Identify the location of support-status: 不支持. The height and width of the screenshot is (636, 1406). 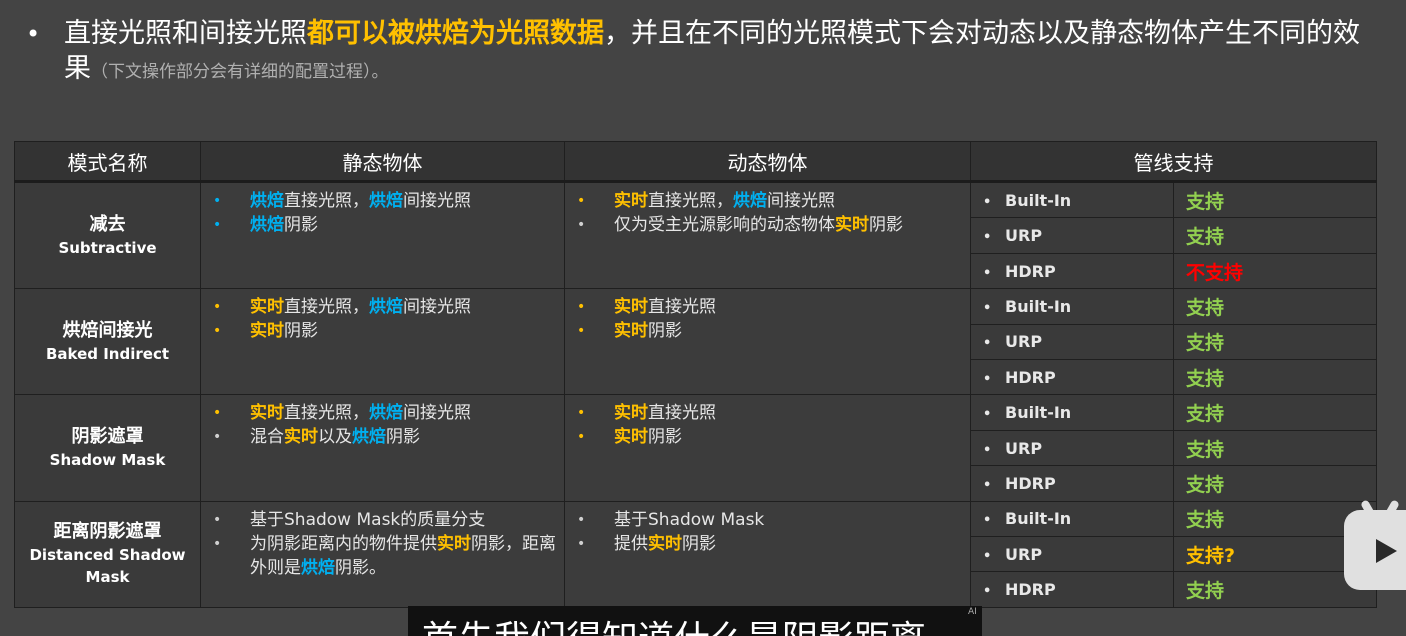
(1275, 271).